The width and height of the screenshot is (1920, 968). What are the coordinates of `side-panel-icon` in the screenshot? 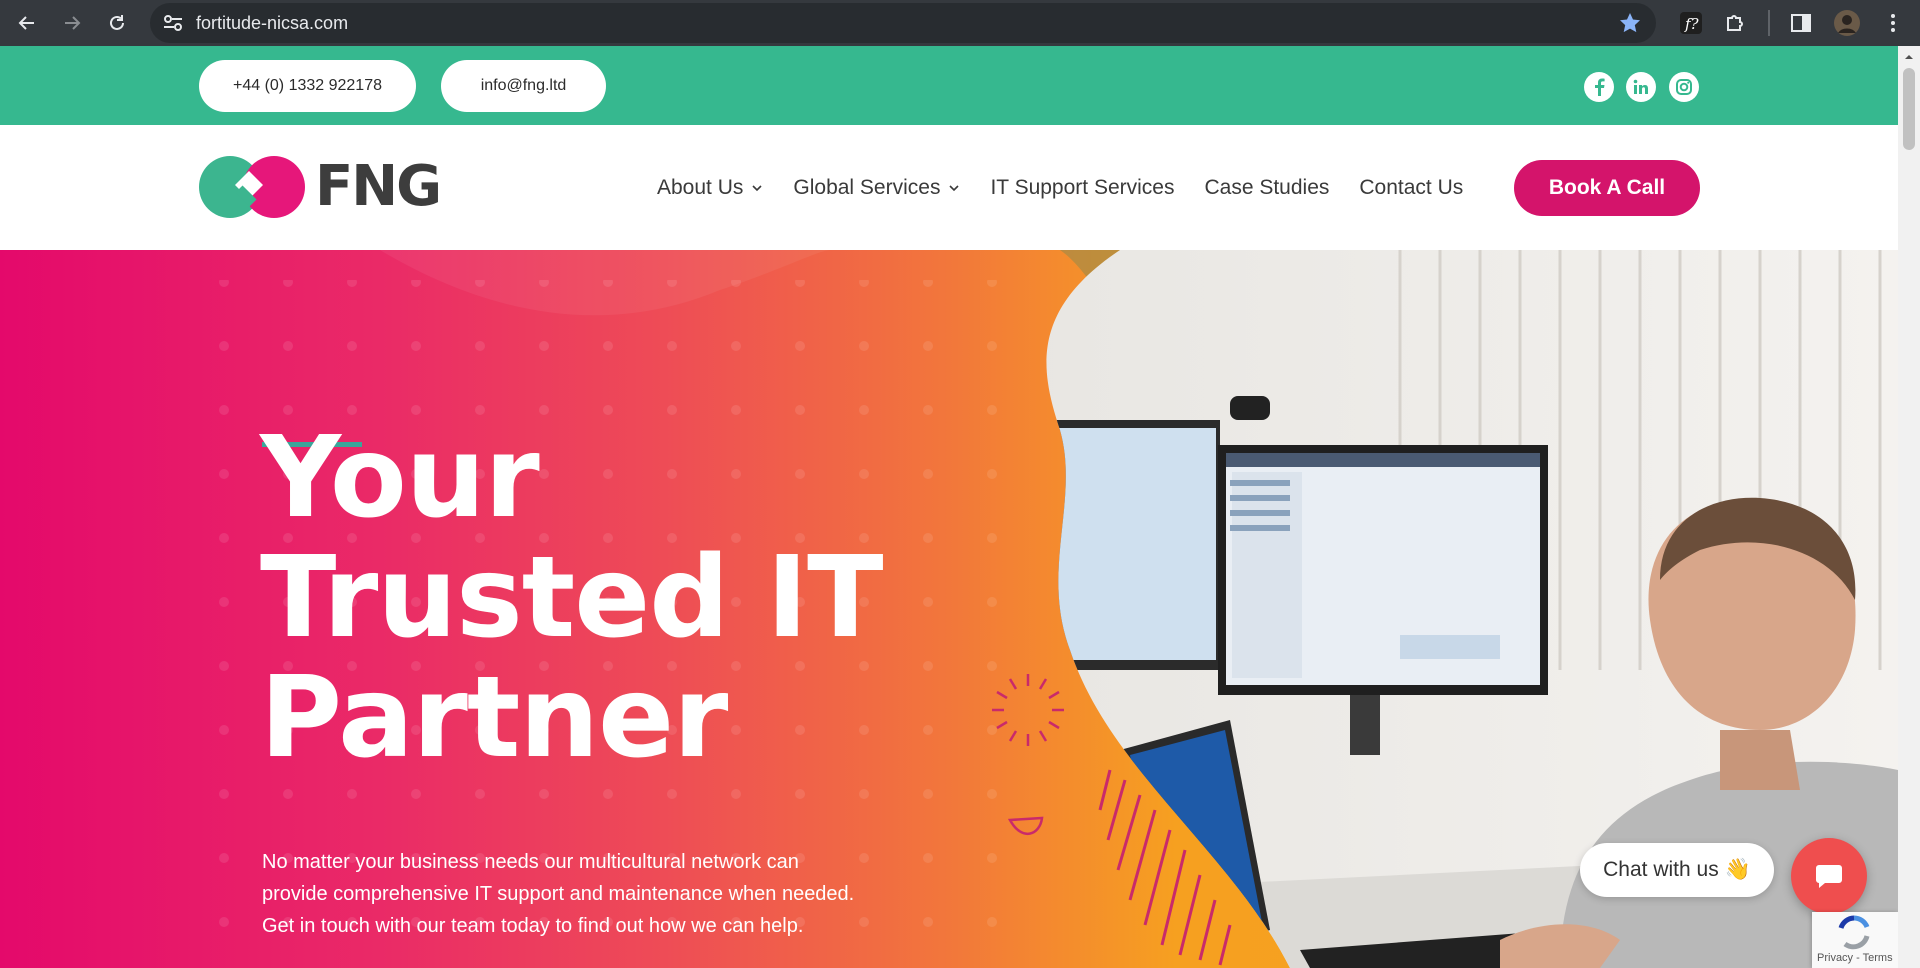 It's located at (1801, 23).